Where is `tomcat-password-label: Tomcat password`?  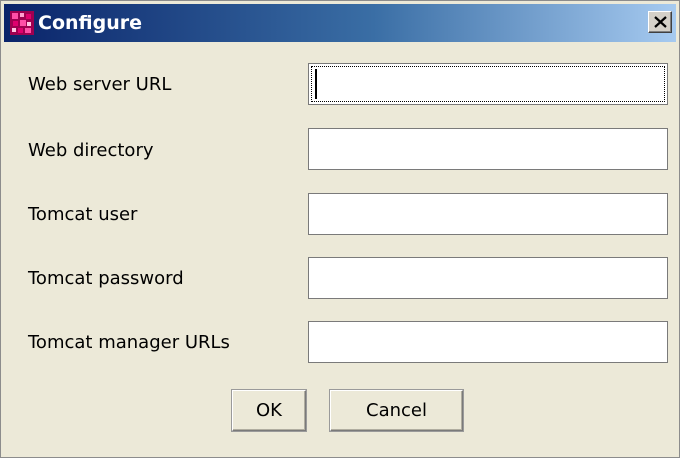
tomcat-password-label: Tomcat password is located at coordinates (106, 278).